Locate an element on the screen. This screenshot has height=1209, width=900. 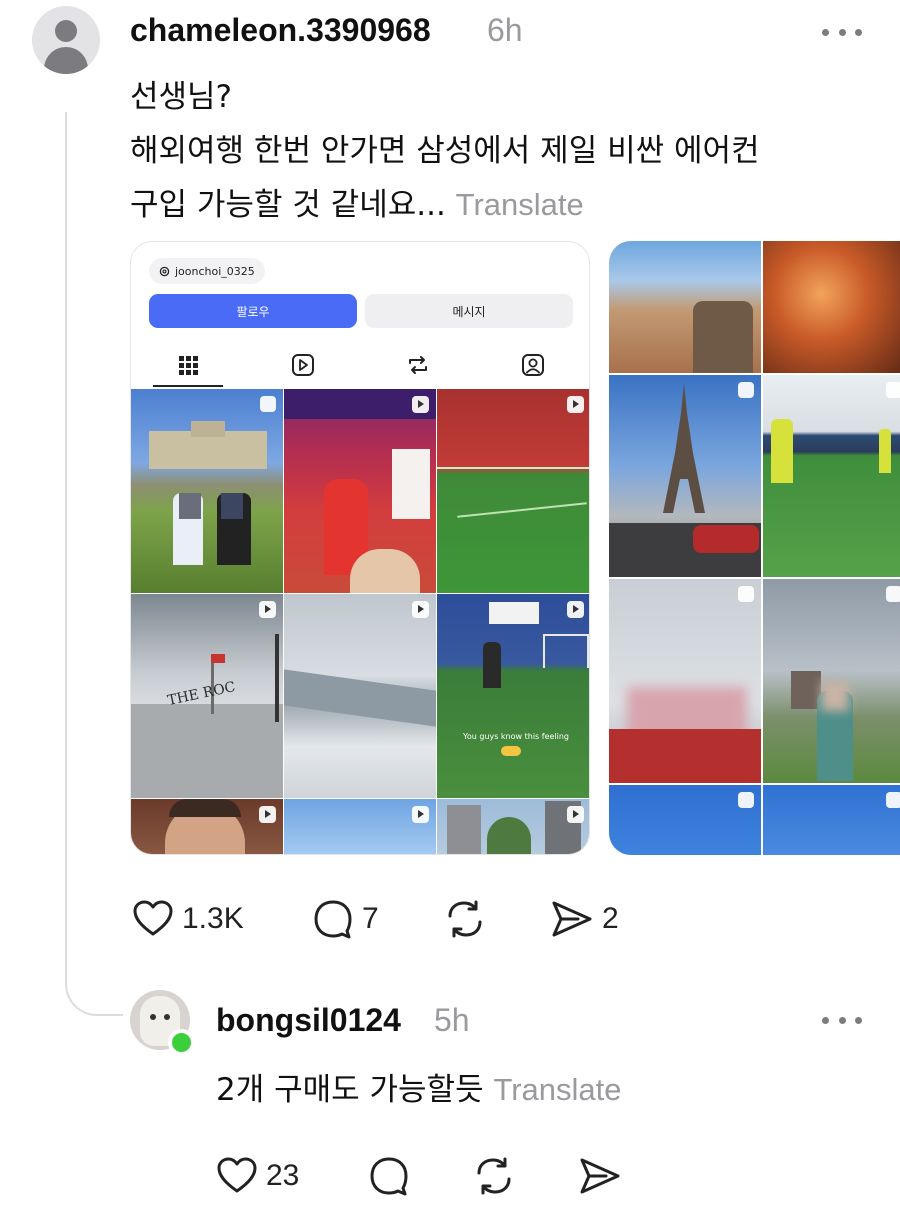
post-line-1: 선생님? is located at coordinates (181, 97).